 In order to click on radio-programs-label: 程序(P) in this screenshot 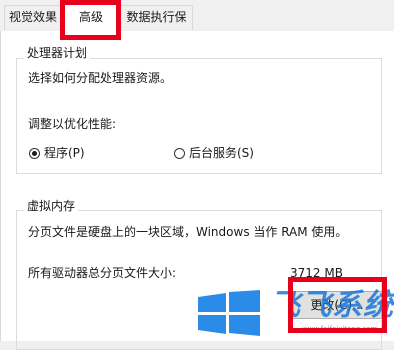, I will do `click(64, 153)`.